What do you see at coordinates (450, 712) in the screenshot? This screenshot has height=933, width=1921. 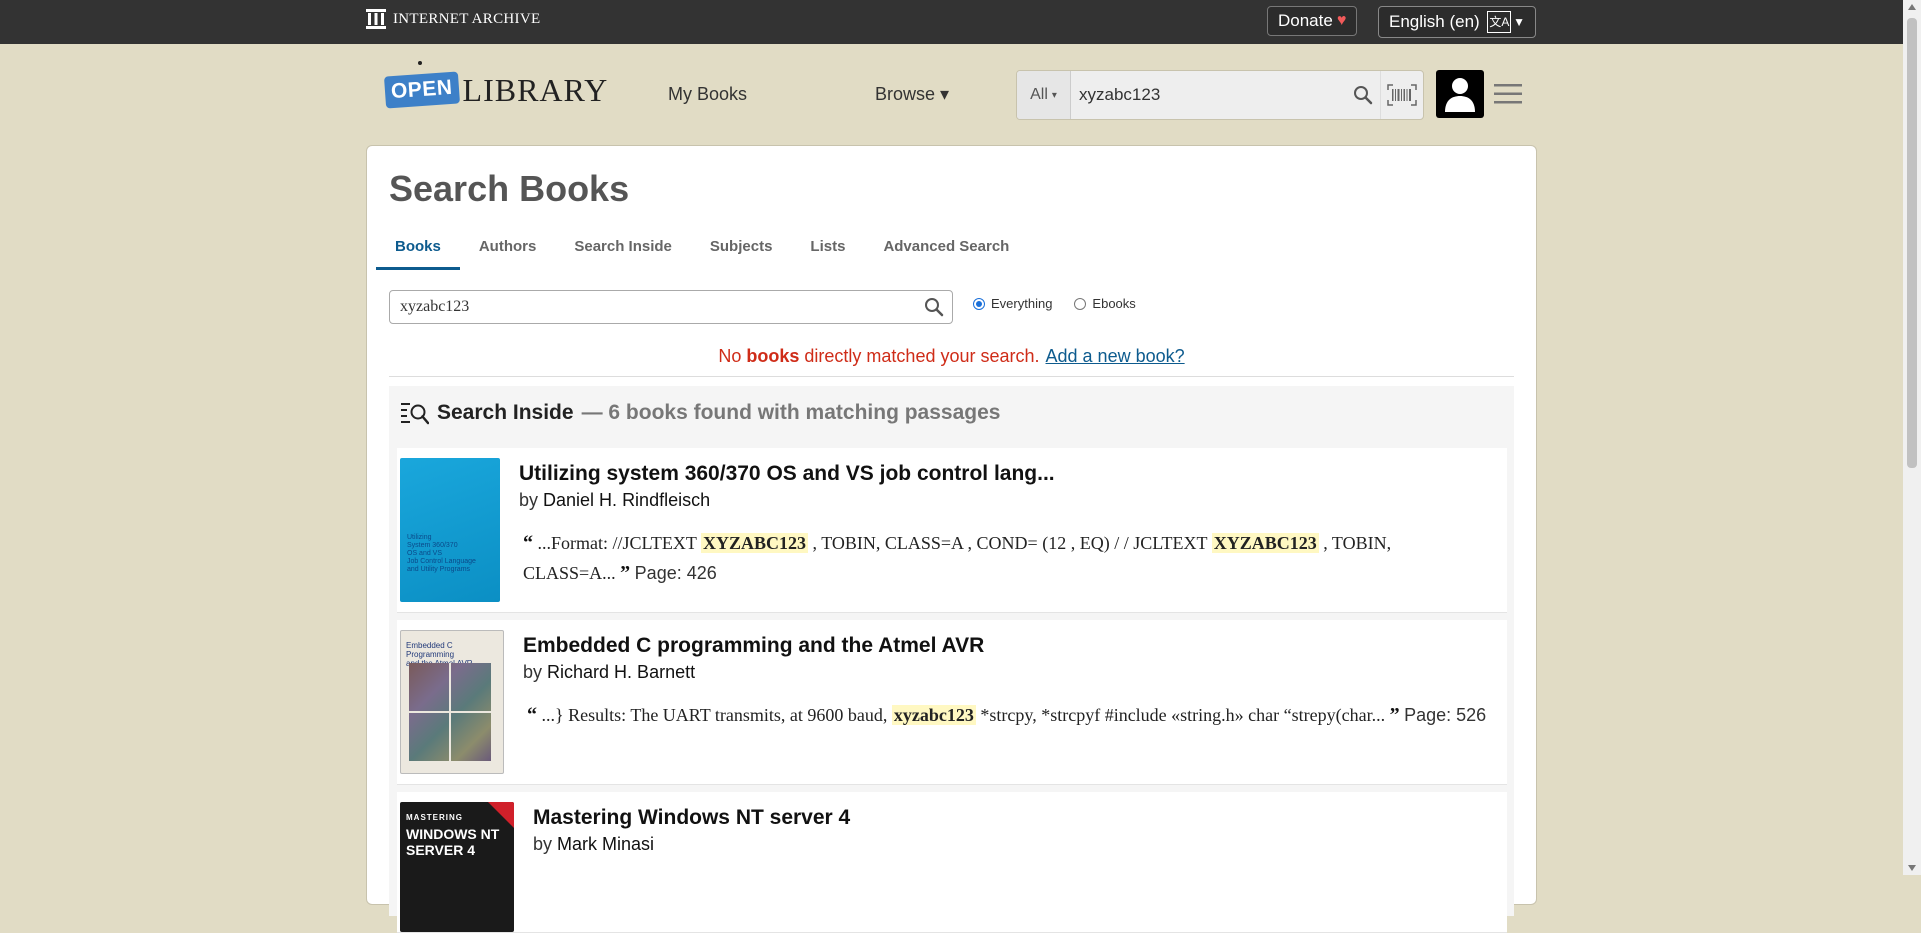 I see `cover-image` at bounding box center [450, 712].